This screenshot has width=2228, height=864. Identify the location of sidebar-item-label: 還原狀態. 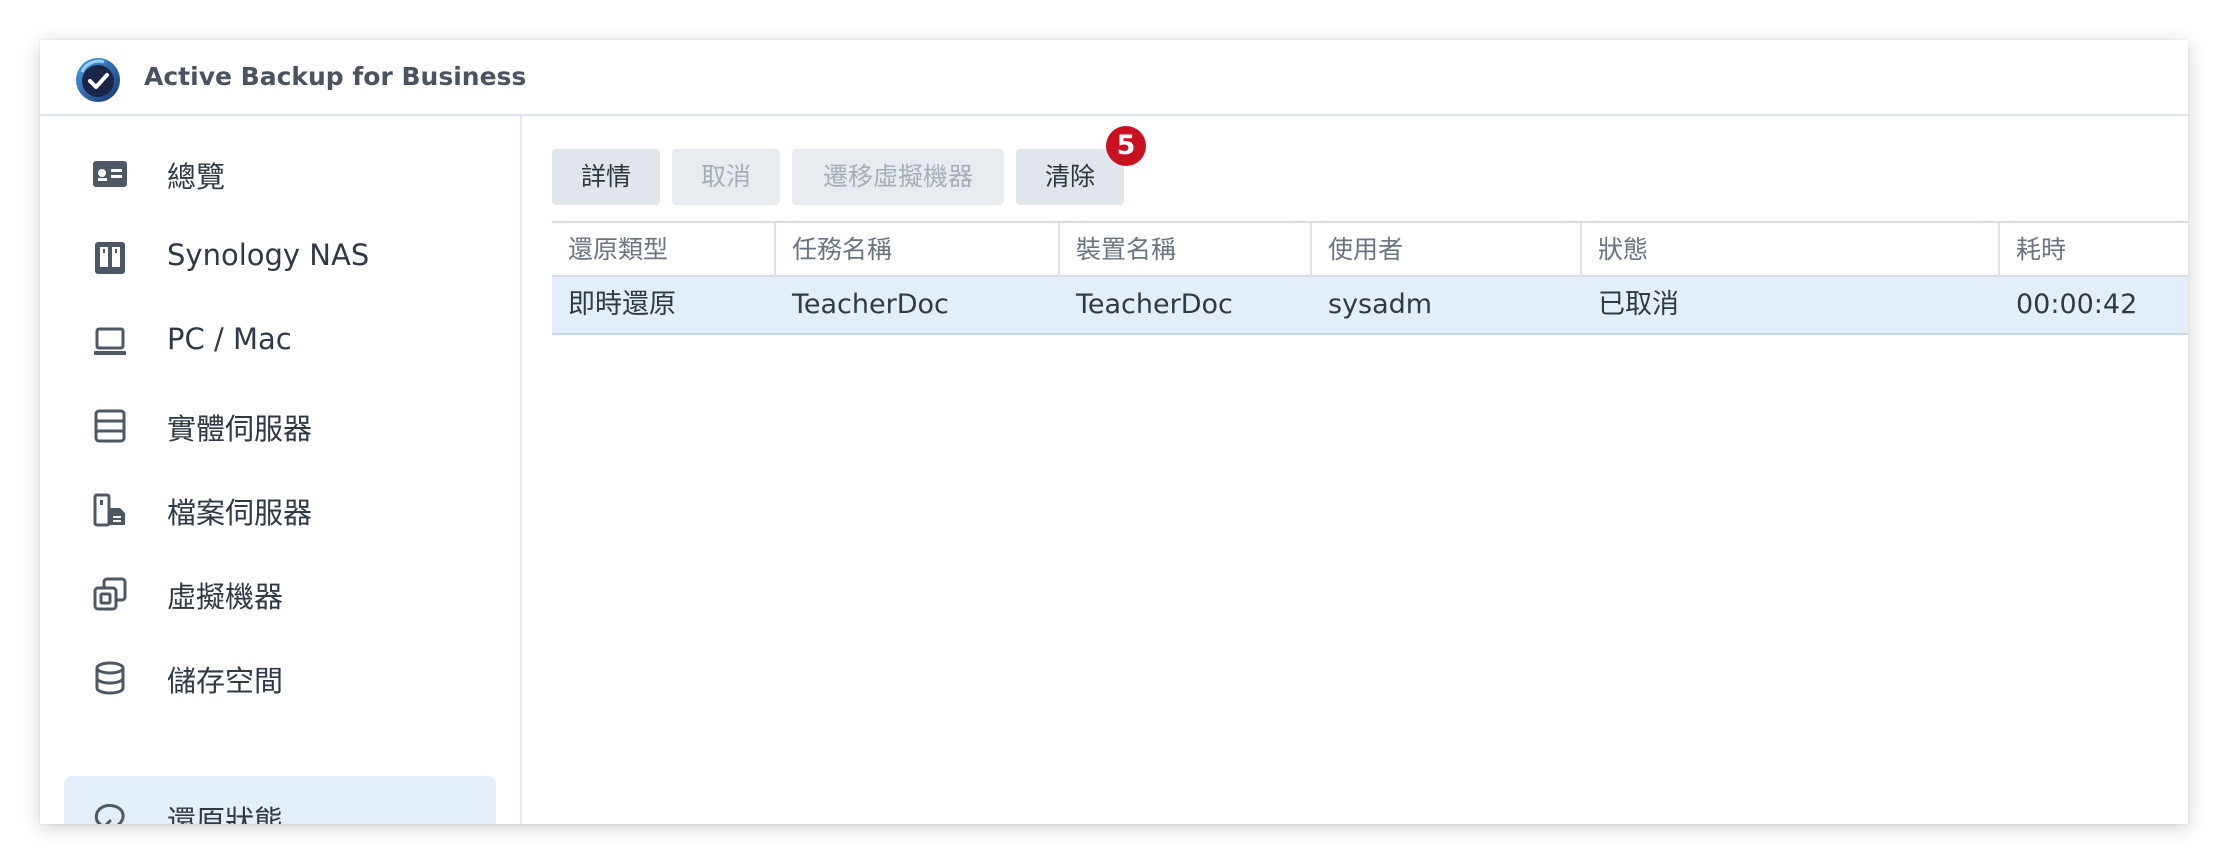
(225, 814).